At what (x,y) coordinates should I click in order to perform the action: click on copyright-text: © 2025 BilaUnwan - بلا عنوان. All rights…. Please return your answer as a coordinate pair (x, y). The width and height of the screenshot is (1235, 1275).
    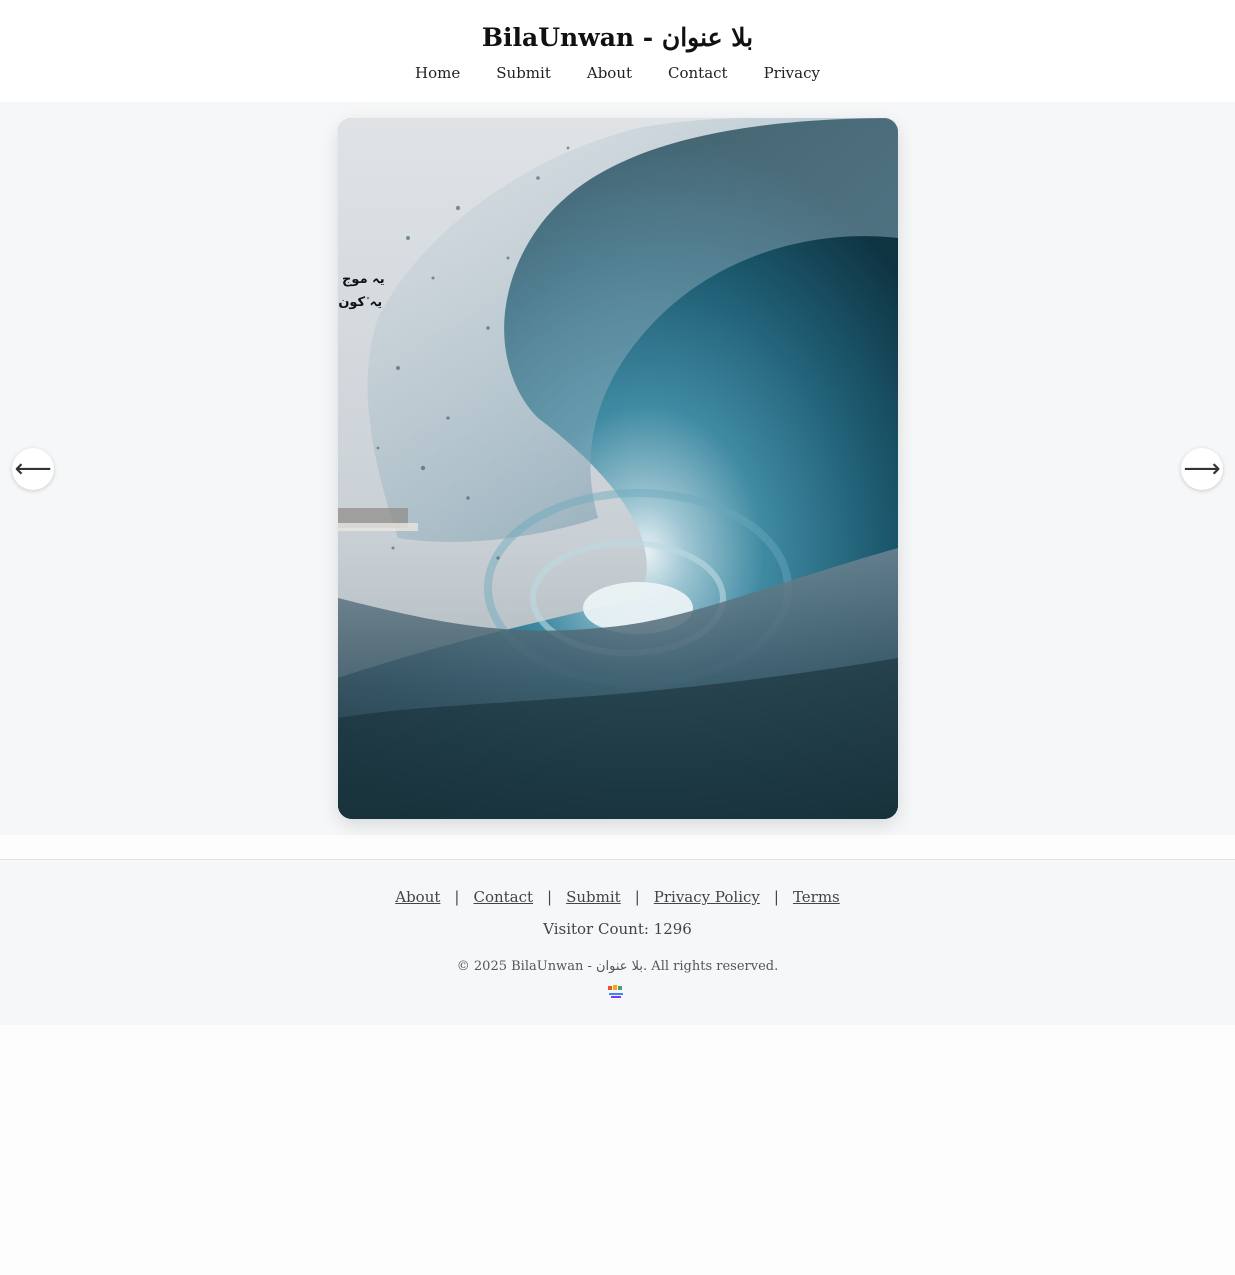
    Looking at the image, I should click on (617, 966).